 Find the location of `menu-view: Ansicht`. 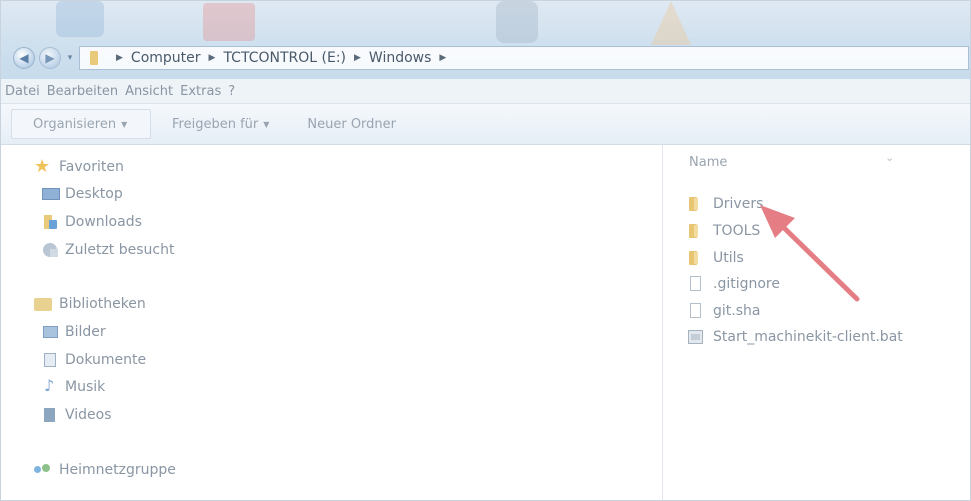

menu-view: Ansicht is located at coordinates (149, 91).